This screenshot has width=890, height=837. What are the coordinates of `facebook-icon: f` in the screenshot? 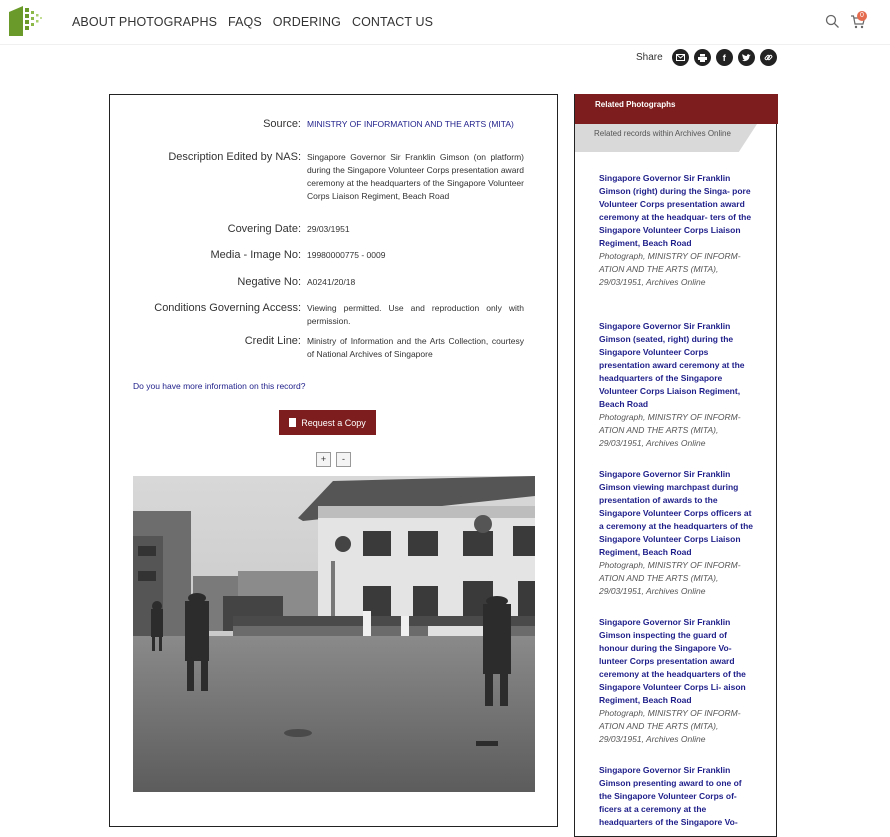 It's located at (724, 57).